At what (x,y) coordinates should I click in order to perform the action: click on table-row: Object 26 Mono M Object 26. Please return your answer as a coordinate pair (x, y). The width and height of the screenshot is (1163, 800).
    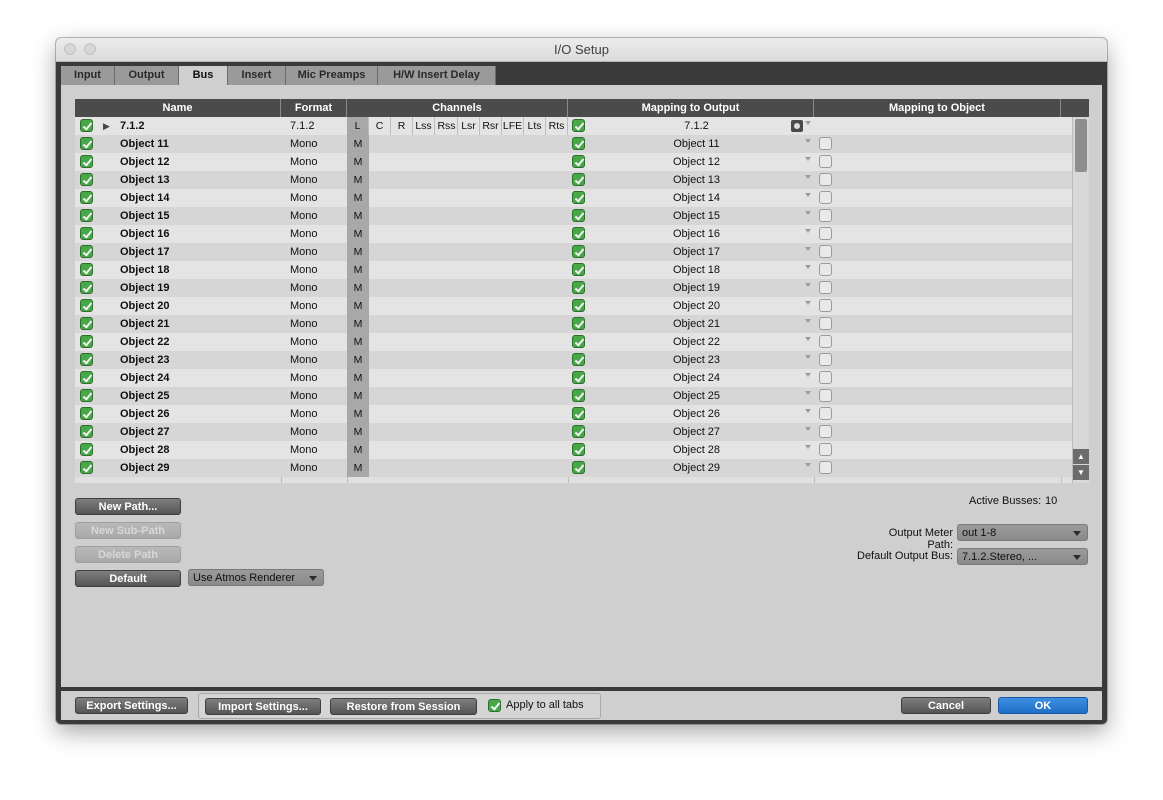
    Looking at the image, I should click on (573, 414).